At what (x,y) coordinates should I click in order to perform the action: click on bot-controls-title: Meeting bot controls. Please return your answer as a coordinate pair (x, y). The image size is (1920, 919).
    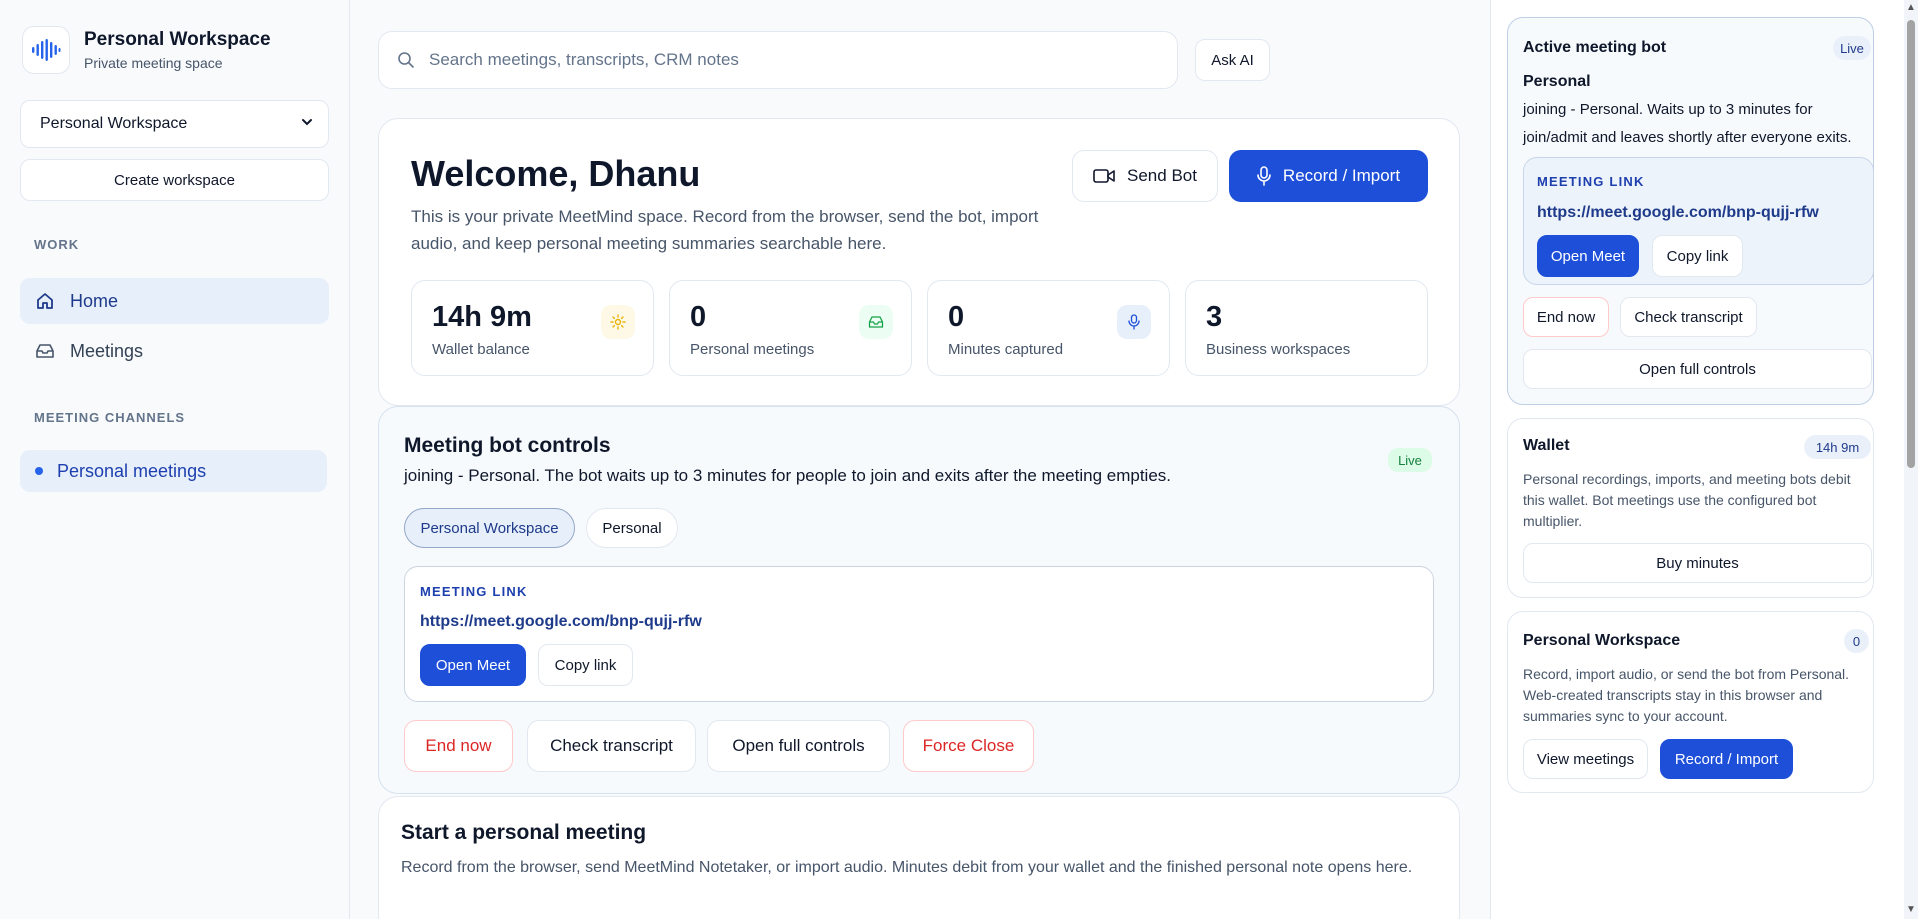
    Looking at the image, I should click on (507, 445).